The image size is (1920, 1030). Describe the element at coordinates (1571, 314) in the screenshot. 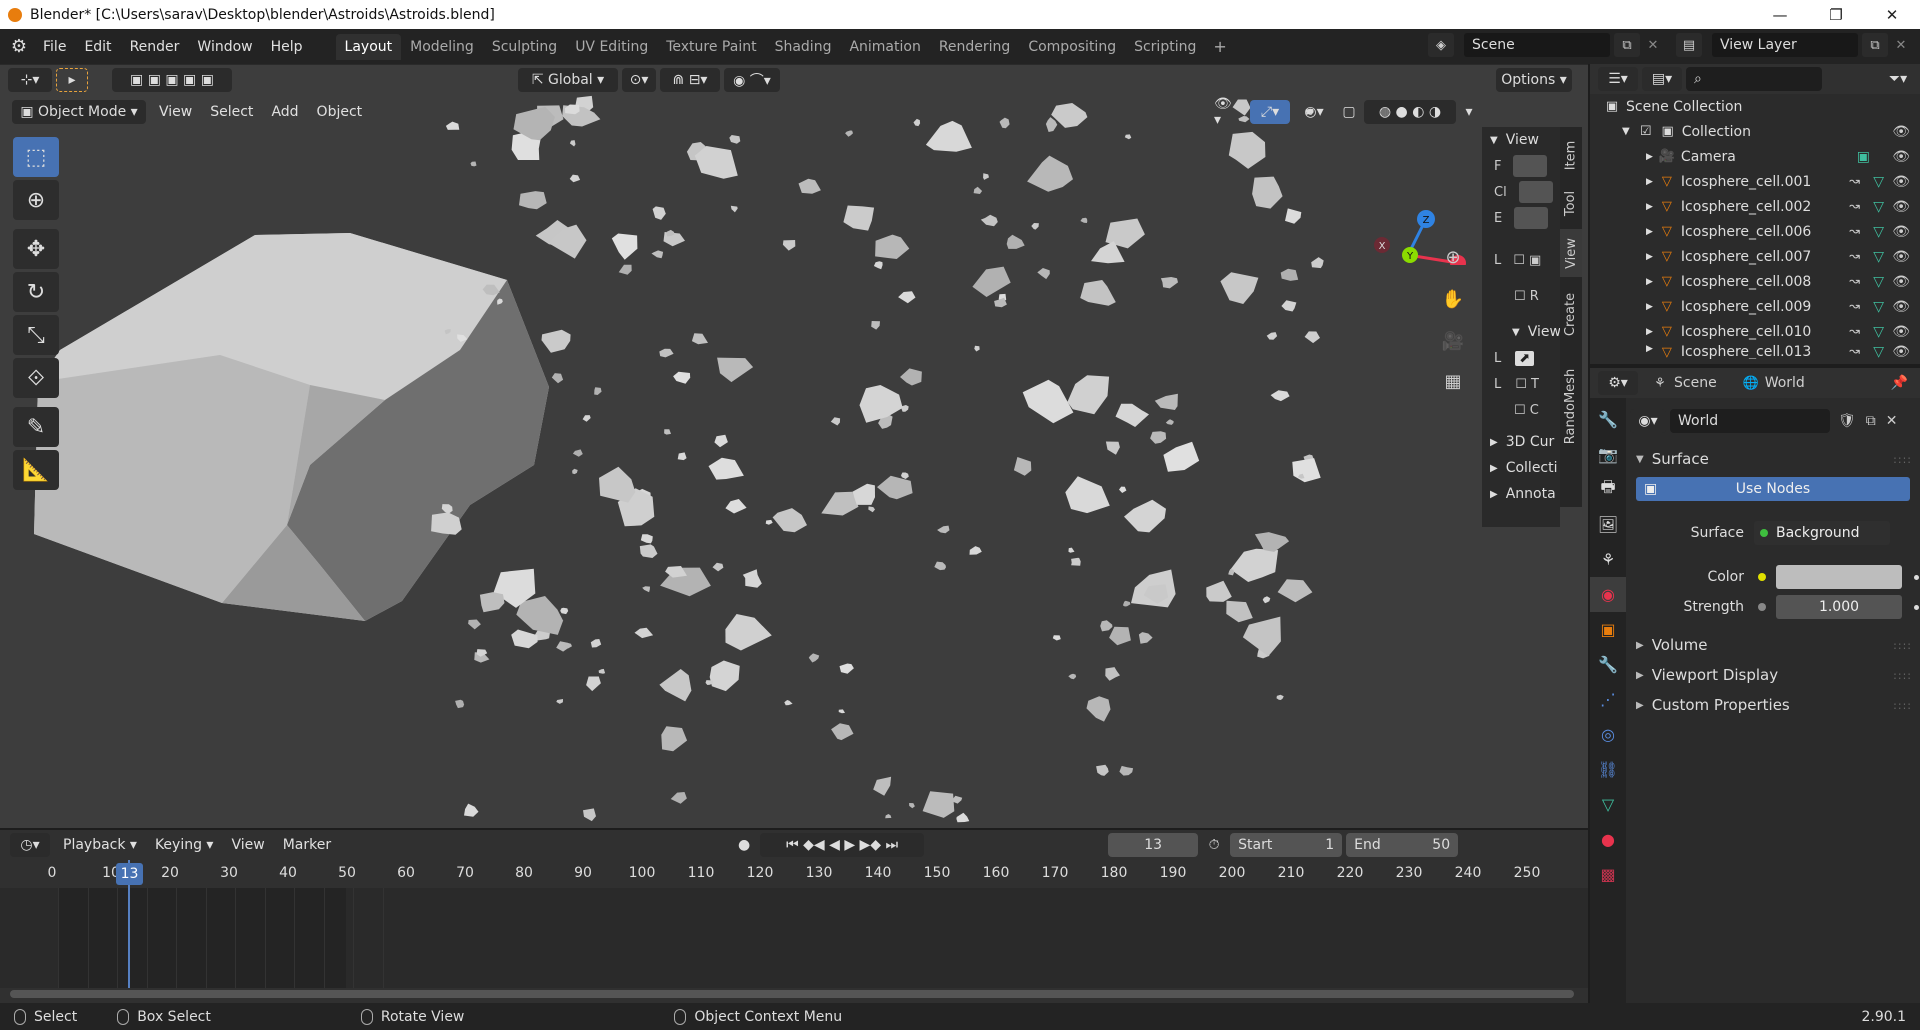

I see `tab-create: Create` at that location.